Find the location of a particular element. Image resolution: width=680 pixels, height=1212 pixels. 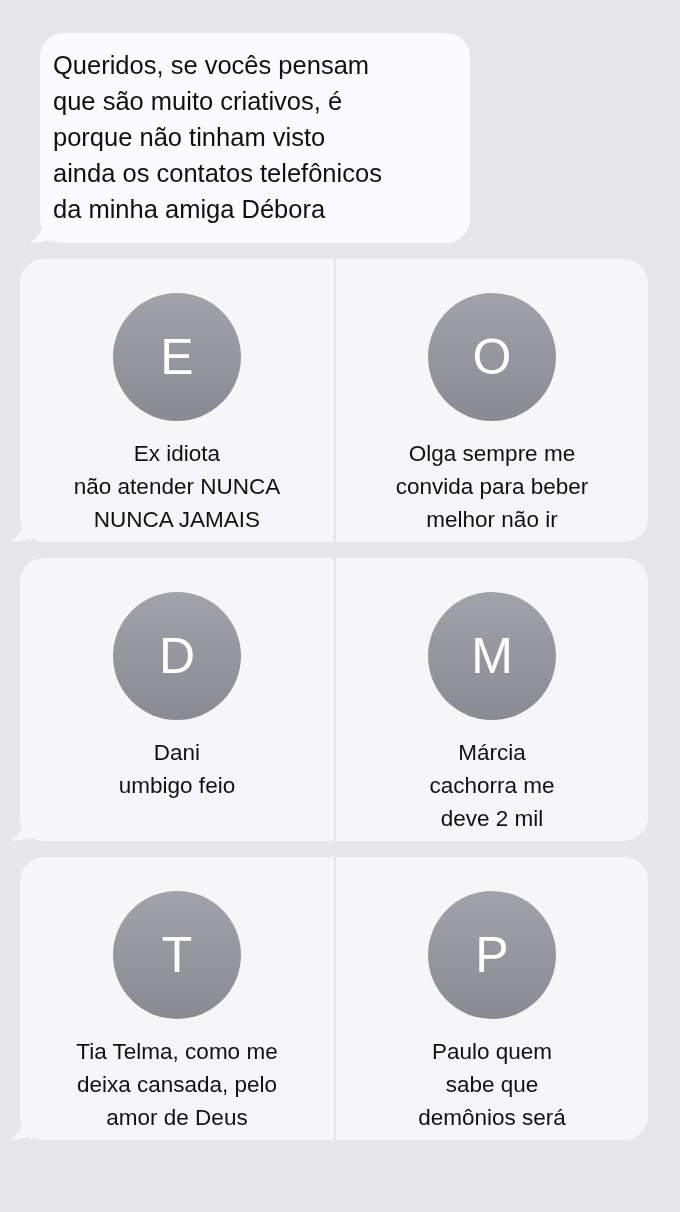

avatar: D is located at coordinates (177, 656).